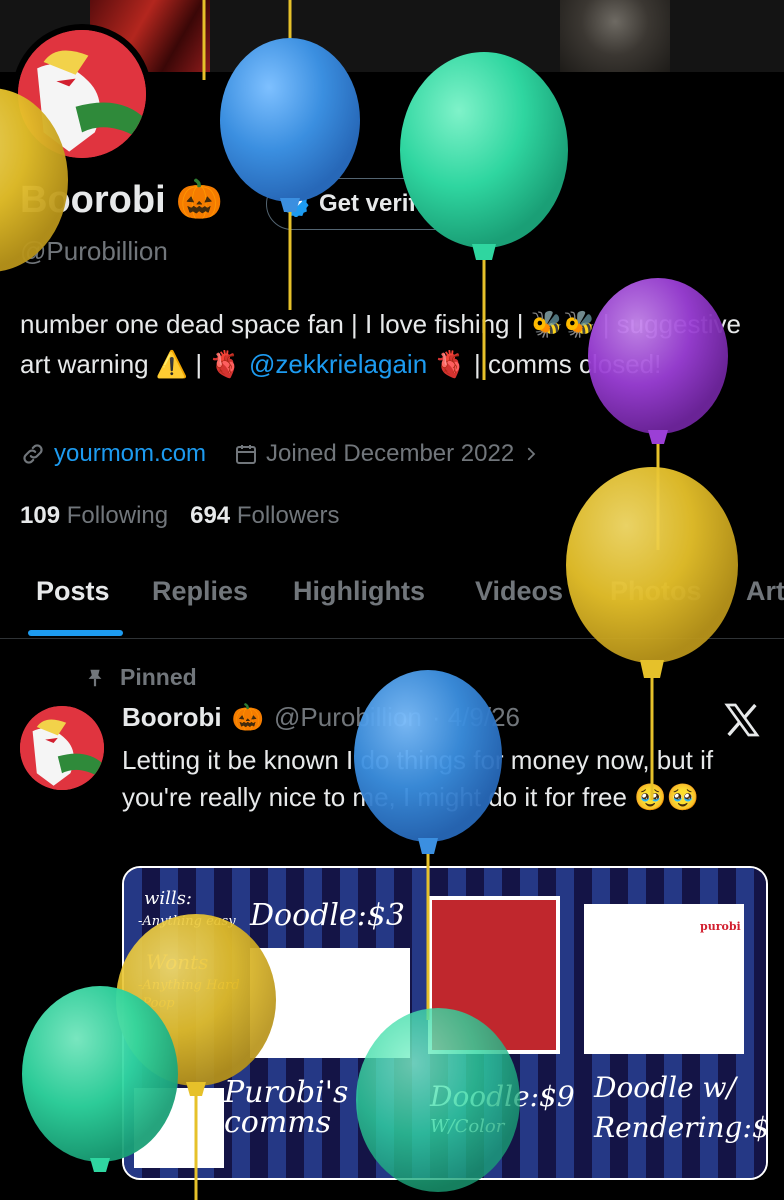 The height and width of the screenshot is (1200, 784). Describe the element at coordinates (117, 515) in the screenshot. I see `following-label: Following` at that location.